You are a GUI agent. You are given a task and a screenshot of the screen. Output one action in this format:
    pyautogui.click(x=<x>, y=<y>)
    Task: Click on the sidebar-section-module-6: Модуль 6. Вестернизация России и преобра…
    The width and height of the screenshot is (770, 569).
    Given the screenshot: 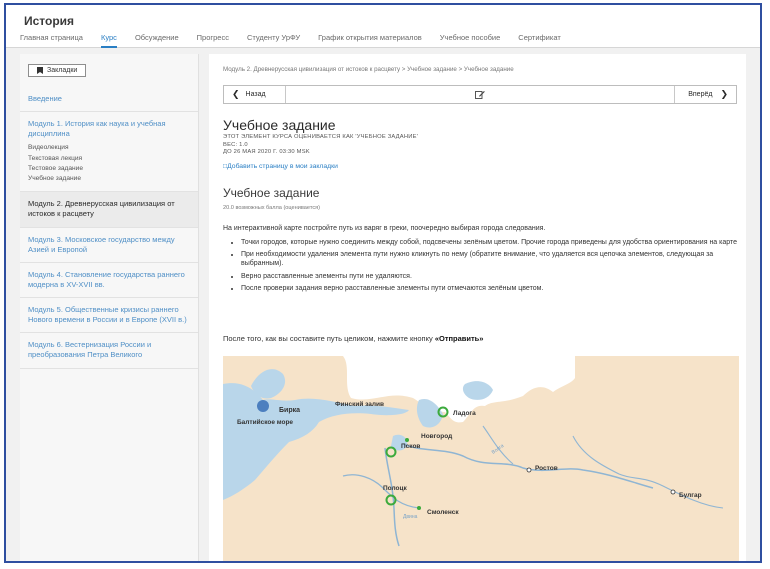 What is the action you would take?
    pyautogui.click(x=109, y=351)
    